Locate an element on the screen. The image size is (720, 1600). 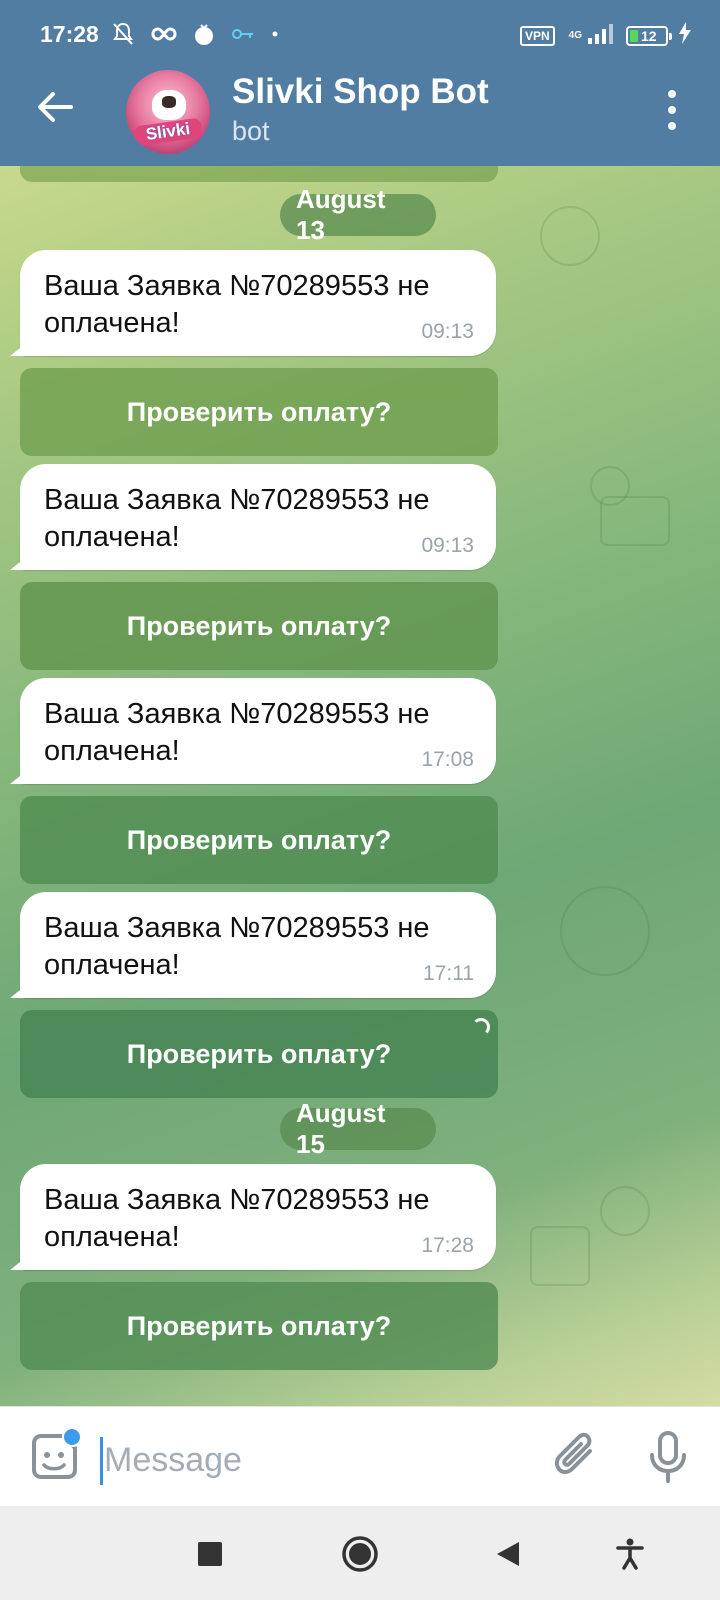
attach-button is located at coordinates (577, 1458).